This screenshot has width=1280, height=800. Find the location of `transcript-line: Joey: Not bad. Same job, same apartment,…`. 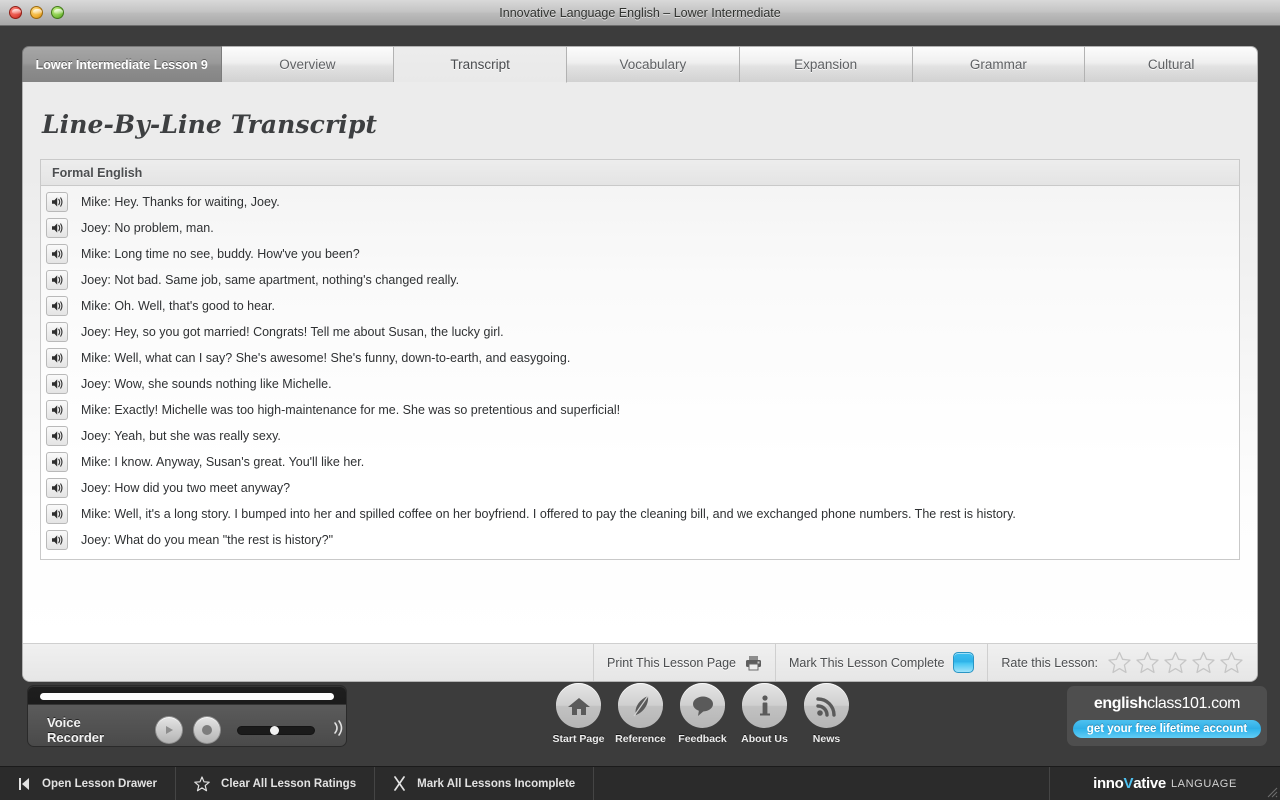

transcript-line: Joey: Not bad. Same job, same apartment,… is located at coordinates (270, 280).